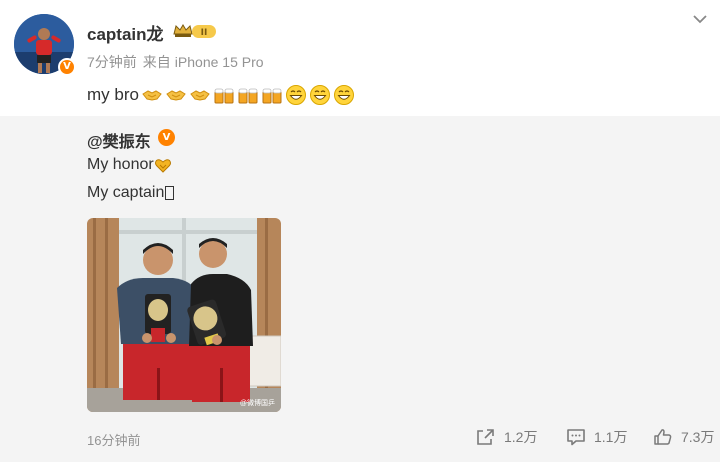 This screenshot has width=720, height=462. What do you see at coordinates (120, 164) in the screenshot?
I see `original-text-1: My honor` at bounding box center [120, 164].